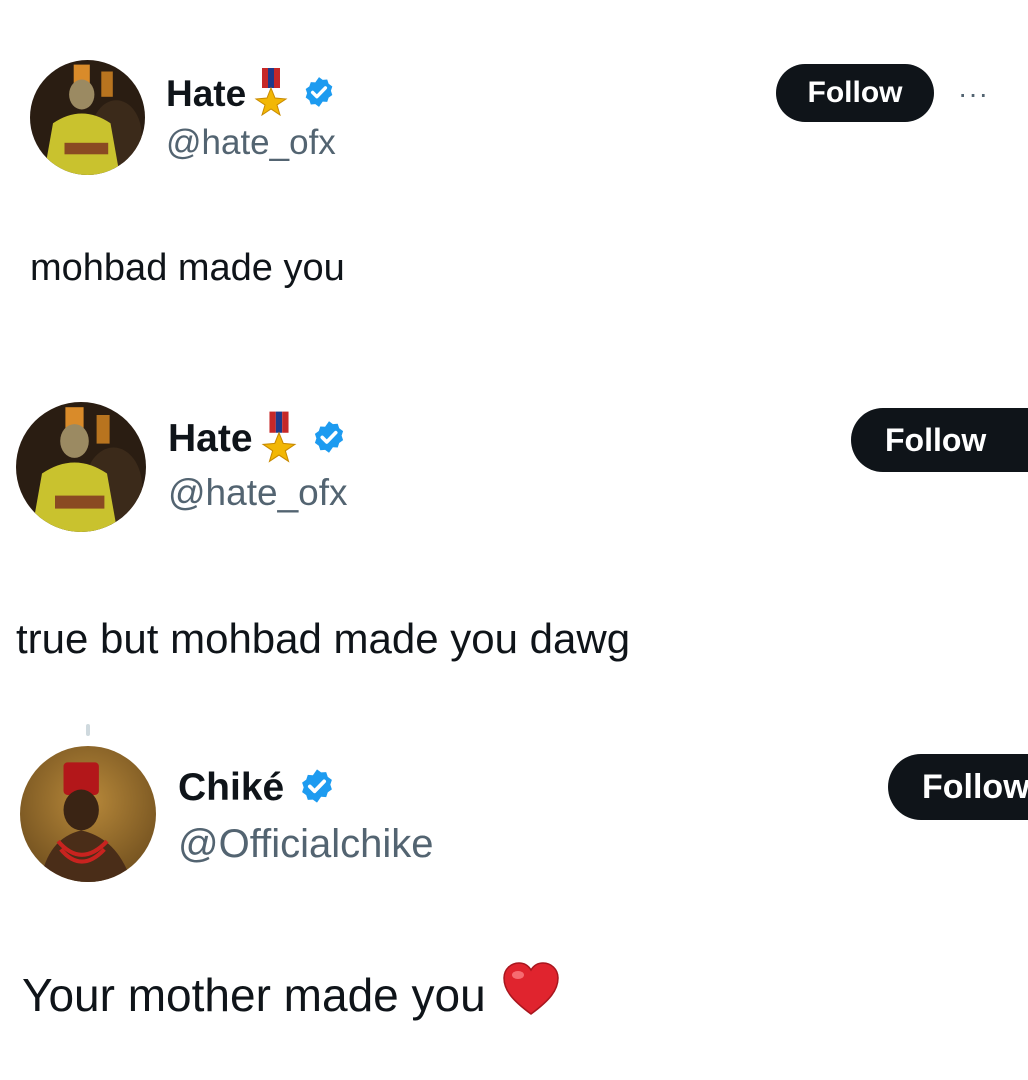 This screenshot has width=1028, height=1080. Describe the element at coordinates (187, 268) in the screenshot. I see `tweet-text: mohbad made you` at that location.